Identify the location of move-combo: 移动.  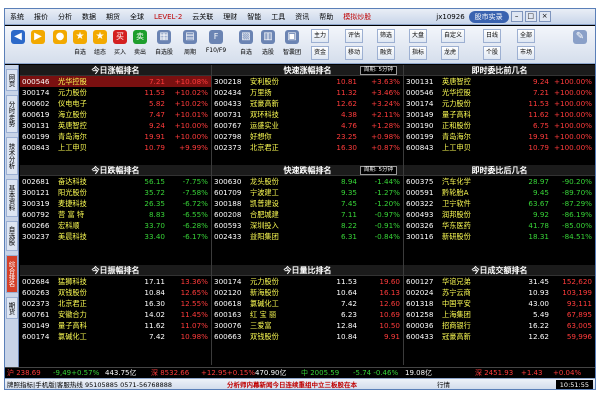
(354, 53).